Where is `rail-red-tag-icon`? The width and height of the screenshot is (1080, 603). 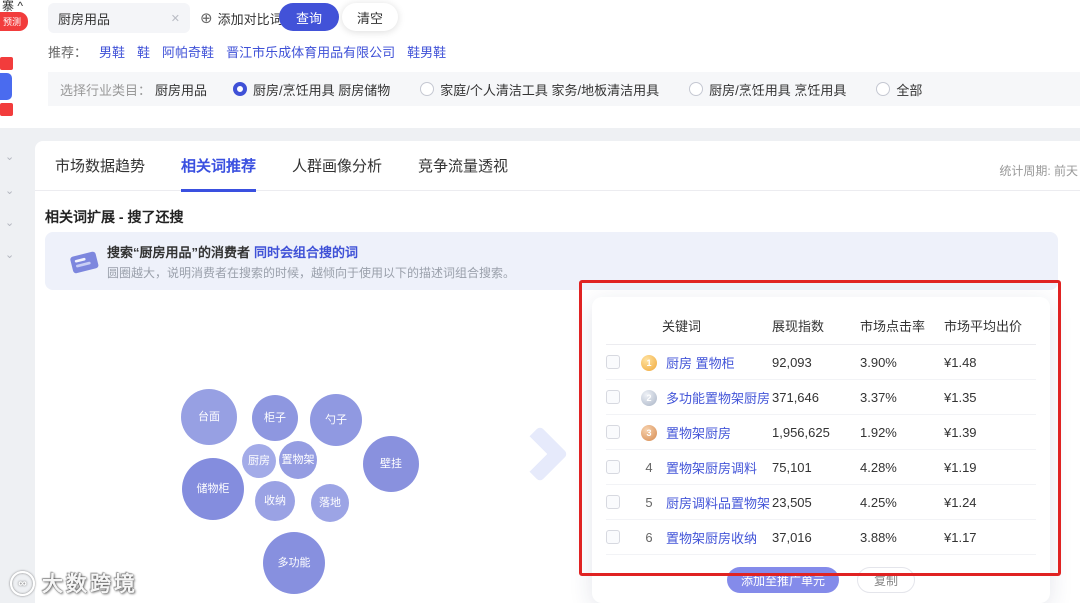 rail-red-tag-icon is located at coordinates (6, 63).